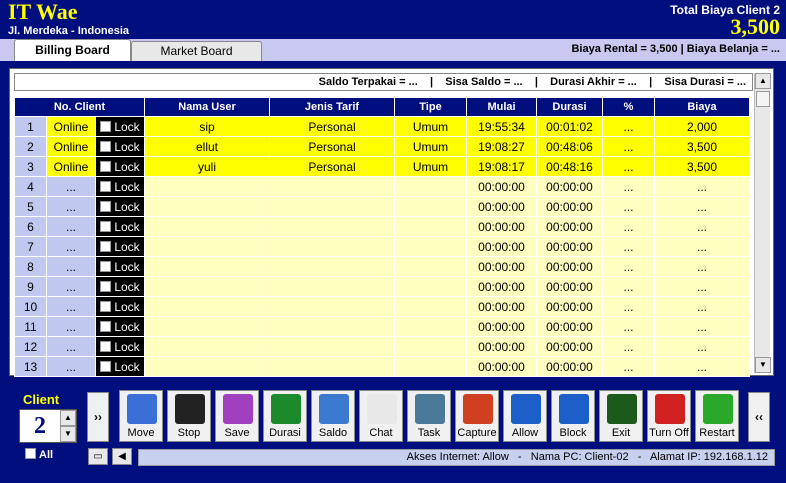 The width and height of the screenshot is (786, 483). What do you see at coordinates (501, 166) in the screenshot?
I see `cell-mulai: 19:08:17` at bounding box center [501, 166].